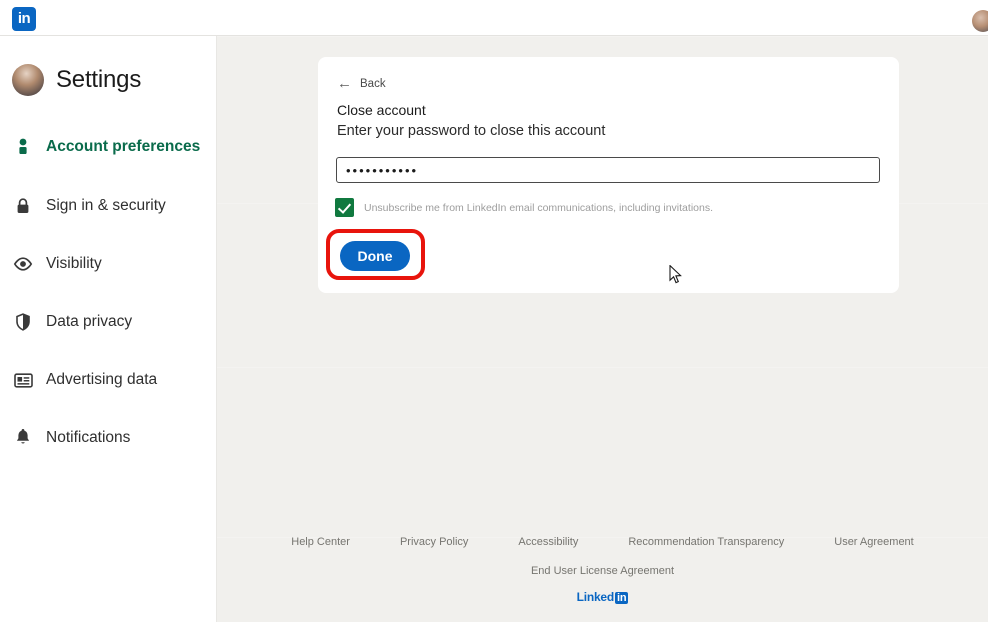 Image resolution: width=988 pixels, height=622 pixels. Describe the element at coordinates (344, 207) in the screenshot. I see `unsubscribe-checkbox` at that location.